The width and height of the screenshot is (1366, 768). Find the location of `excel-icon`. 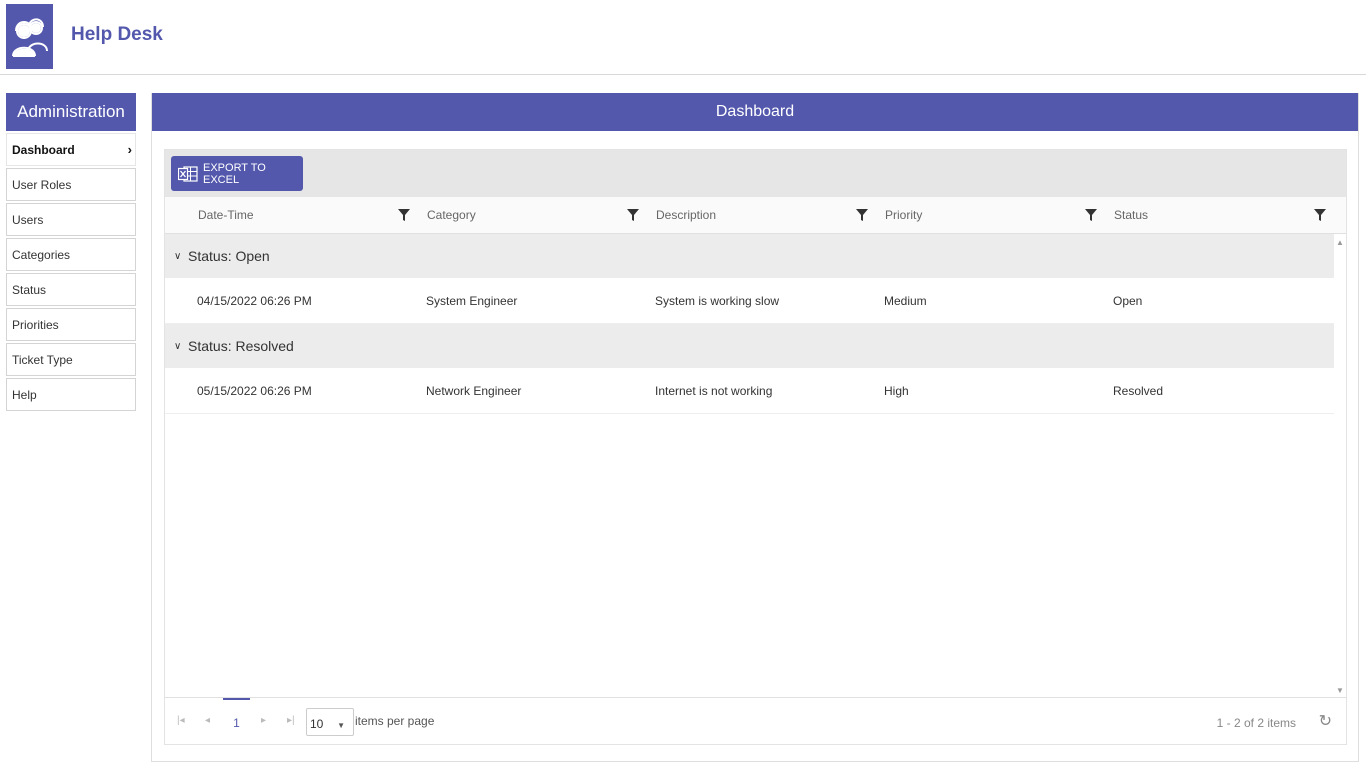

excel-icon is located at coordinates (188, 173).